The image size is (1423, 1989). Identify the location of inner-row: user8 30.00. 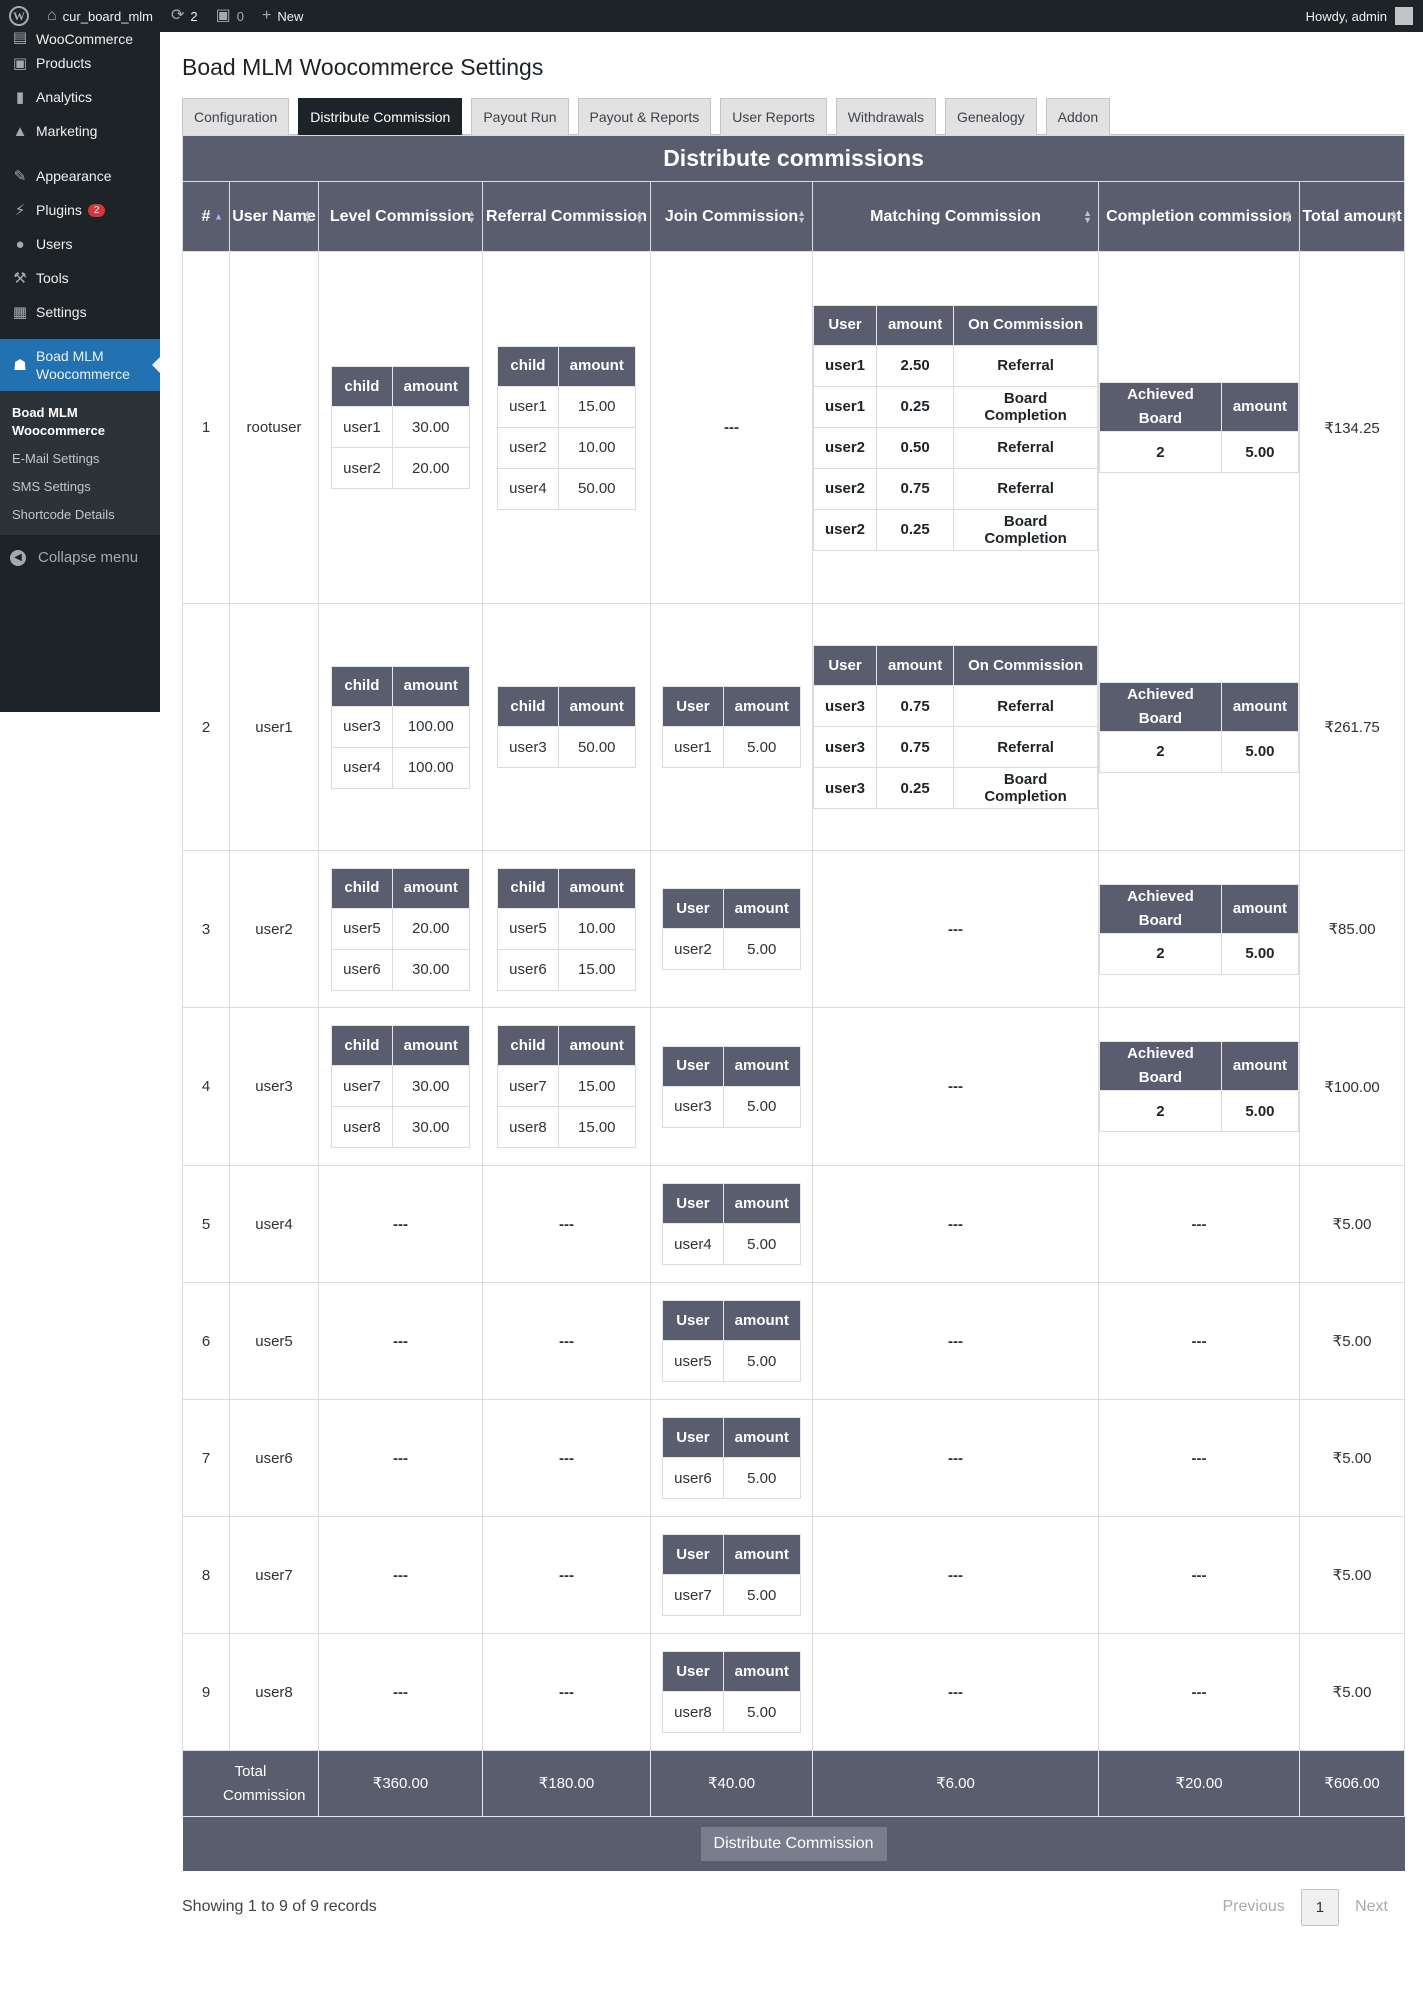
(400, 1127).